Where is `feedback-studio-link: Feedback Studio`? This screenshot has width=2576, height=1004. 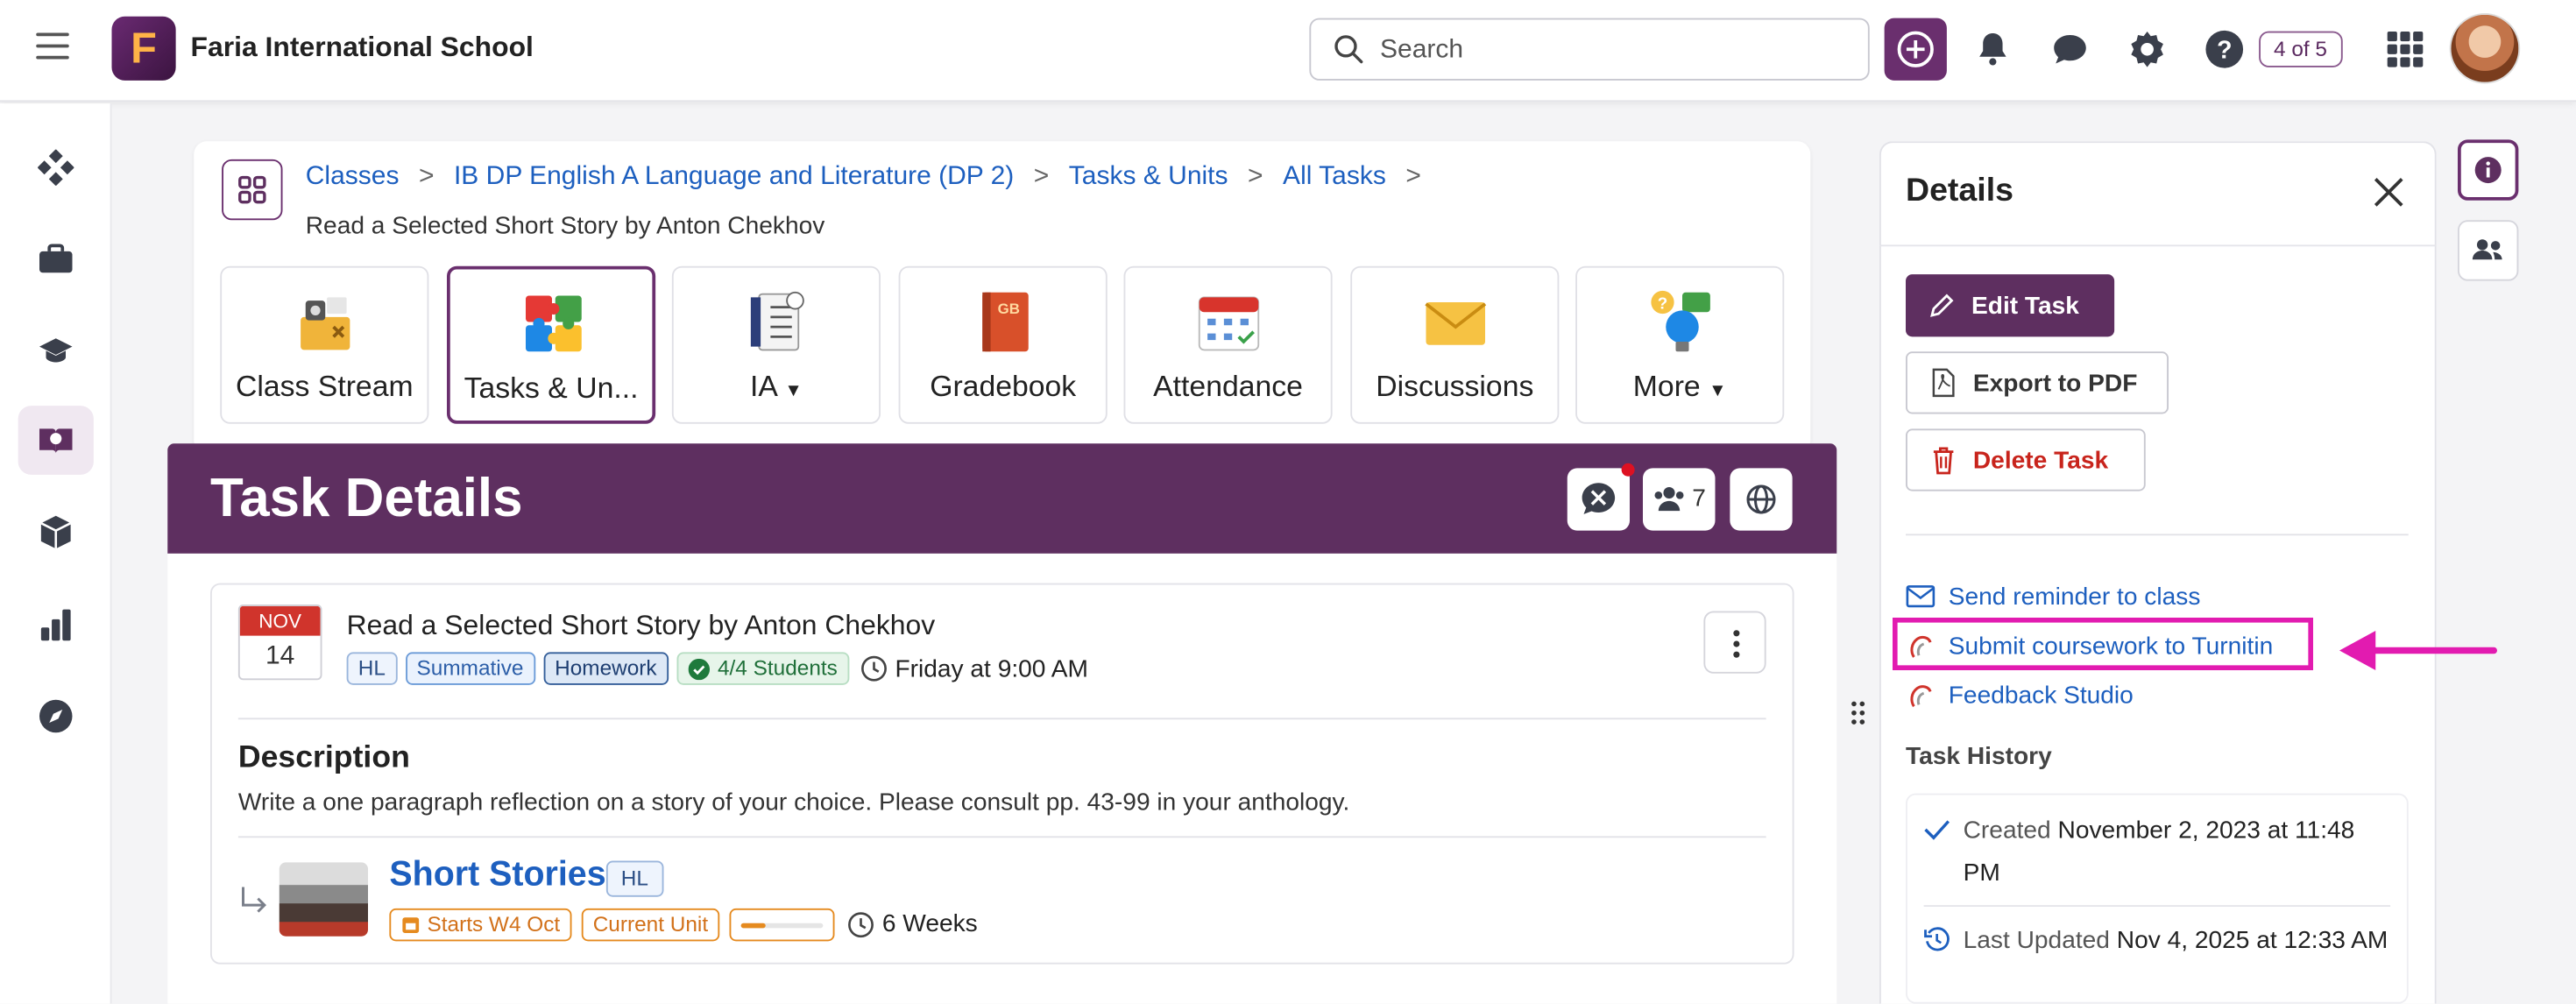
feedback-studio-link: Feedback Studio is located at coordinates (2020, 695).